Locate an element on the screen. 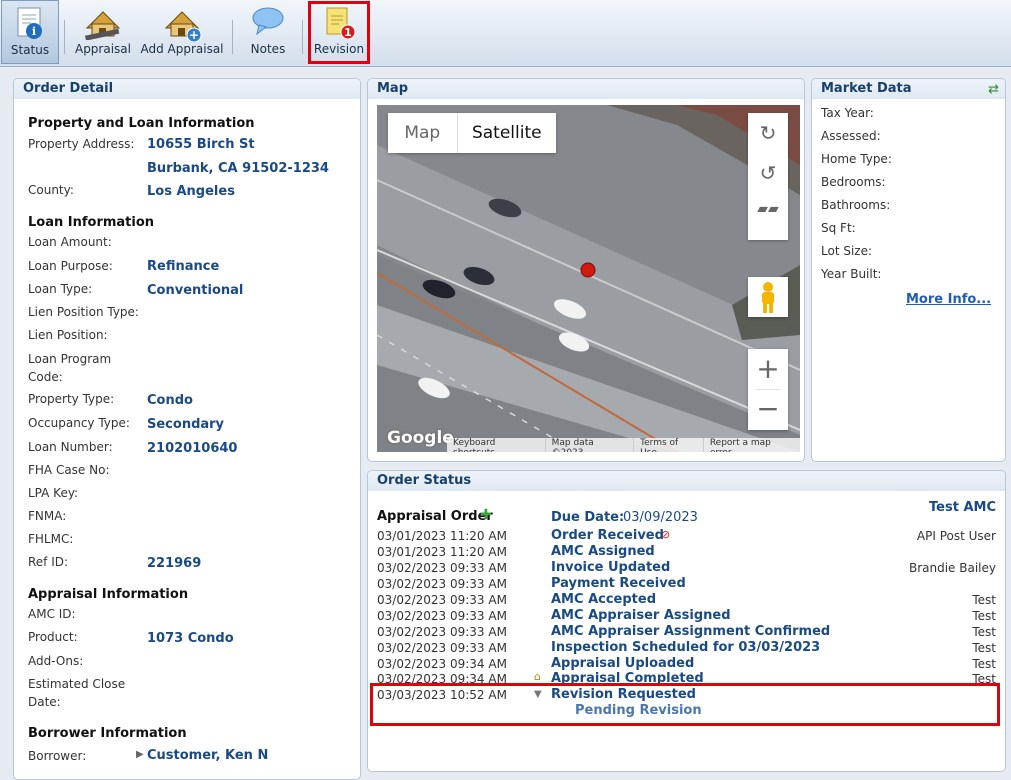  section-property-loan: Property and Loan Information is located at coordinates (141, 123).